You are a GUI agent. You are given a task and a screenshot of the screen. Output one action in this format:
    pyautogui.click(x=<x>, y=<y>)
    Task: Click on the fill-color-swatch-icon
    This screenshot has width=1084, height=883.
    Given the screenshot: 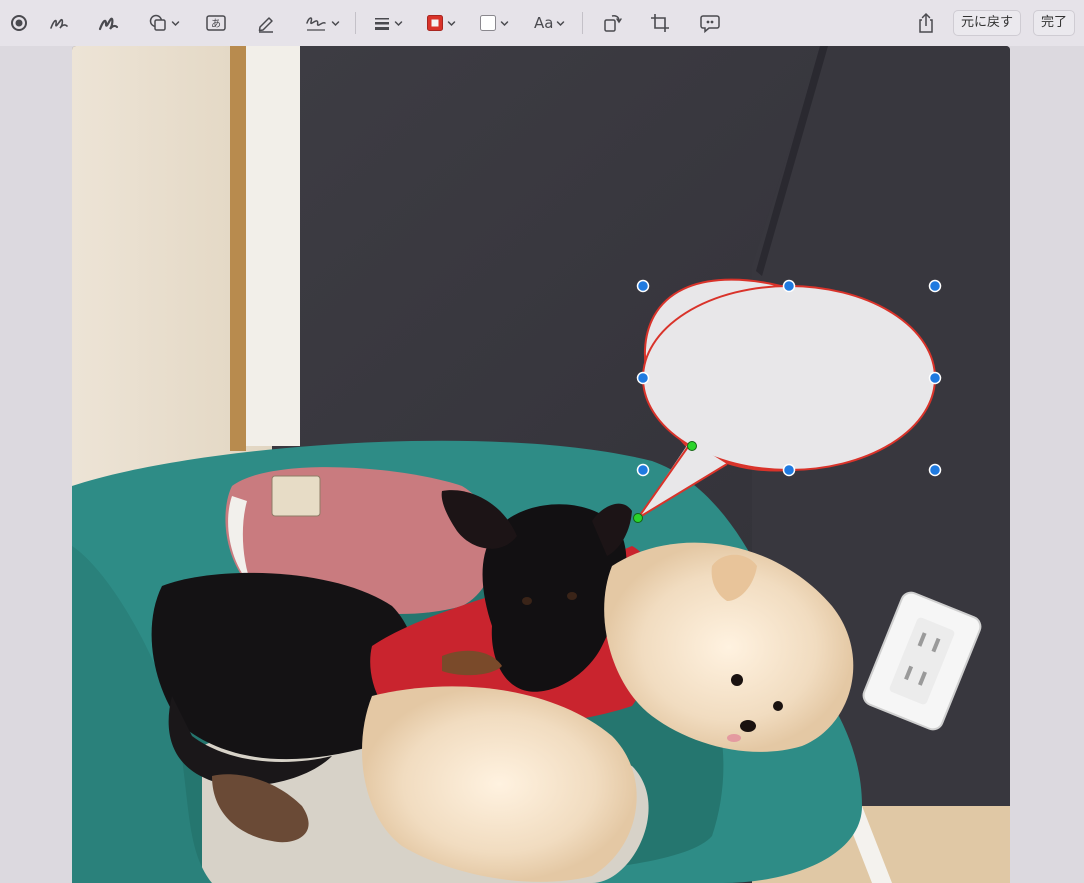 What is the action you would take?
    pyautogui.click(x=488, y=23)
    